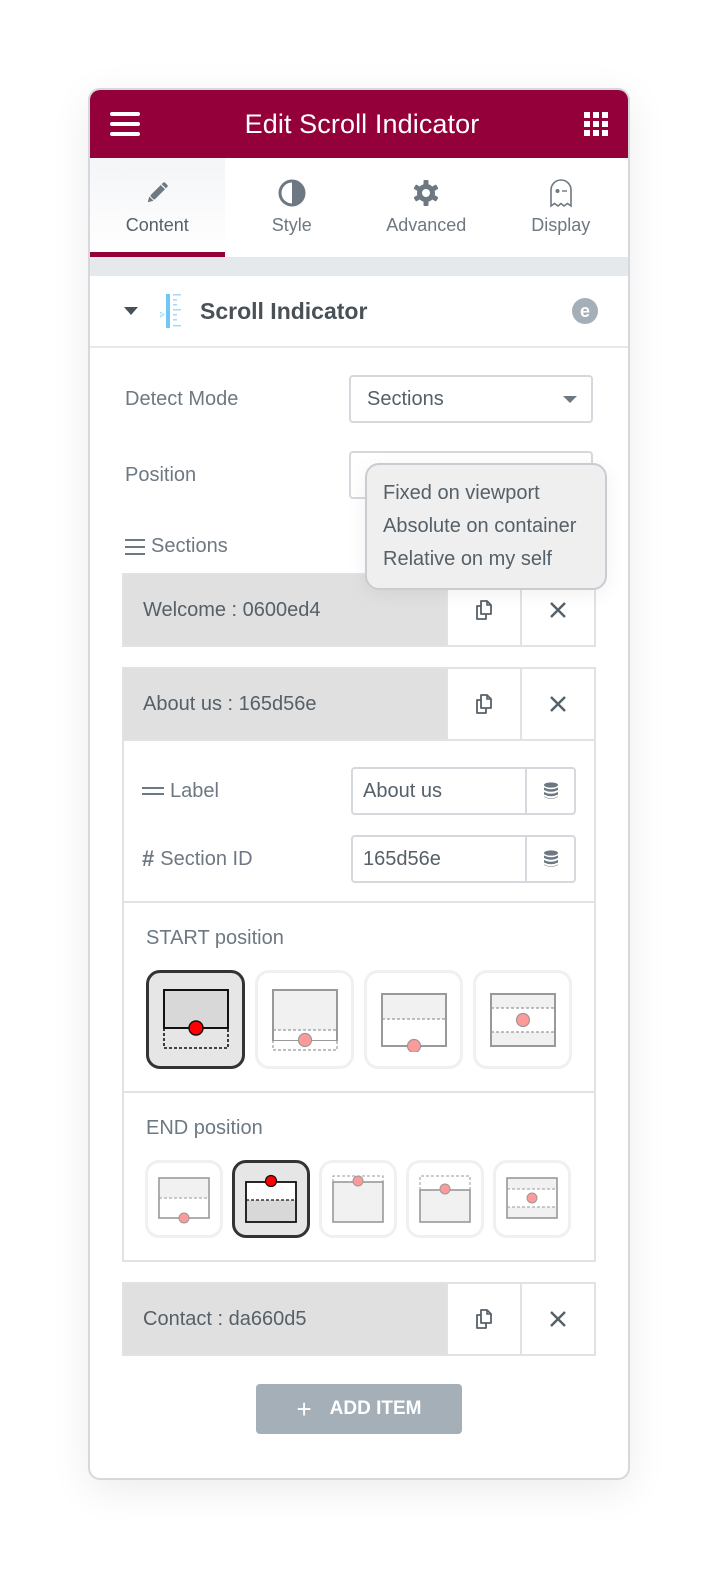 This screenshot has width=722, height=1577. I want to click on position-option: Relative on my self, so click(494, 559).